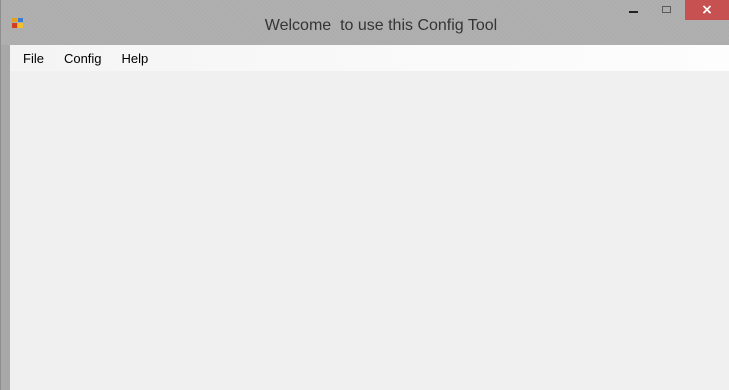  What do you see at coordinates (83, 58) in the screenshot?
I see `menu-config: Config` at bounding box center [83, 58].